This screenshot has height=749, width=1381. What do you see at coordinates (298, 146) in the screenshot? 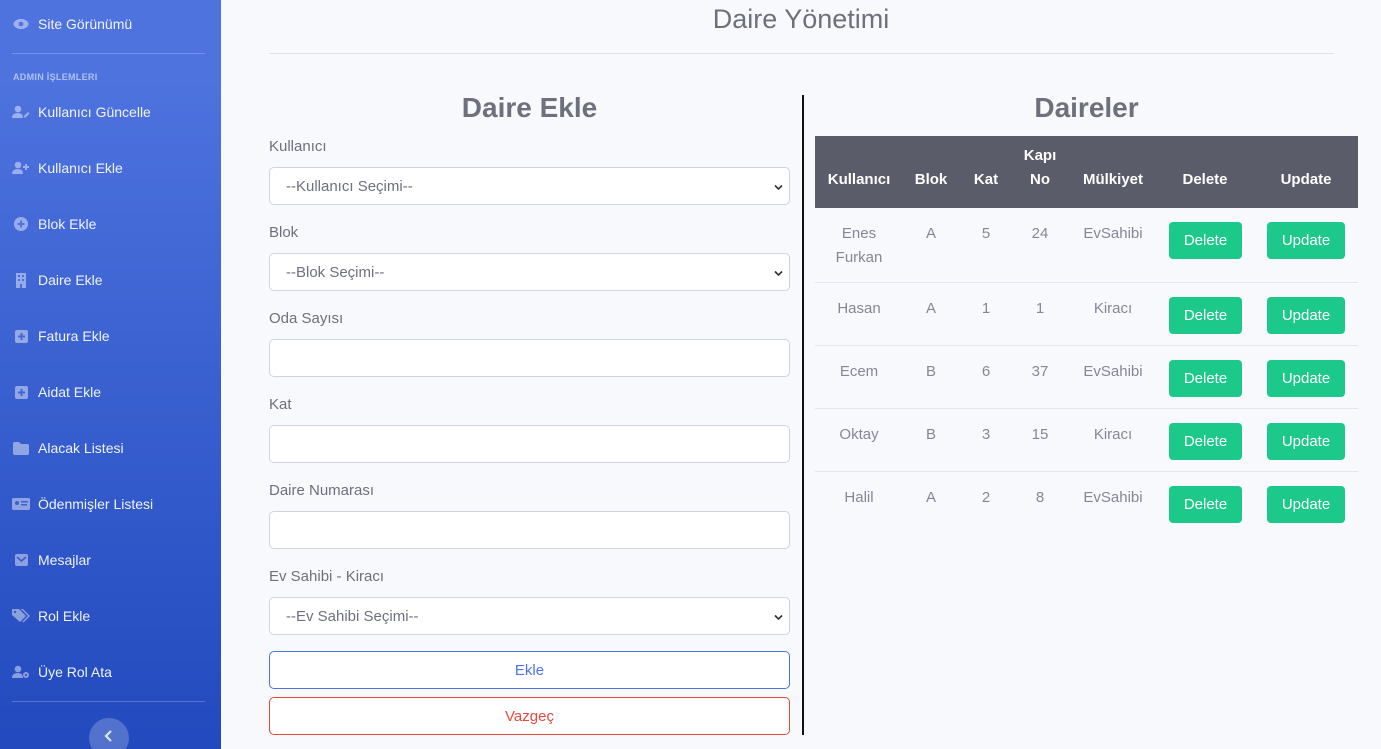
I see `user-label: Kullanıcı` at bounding box center [298, 146].